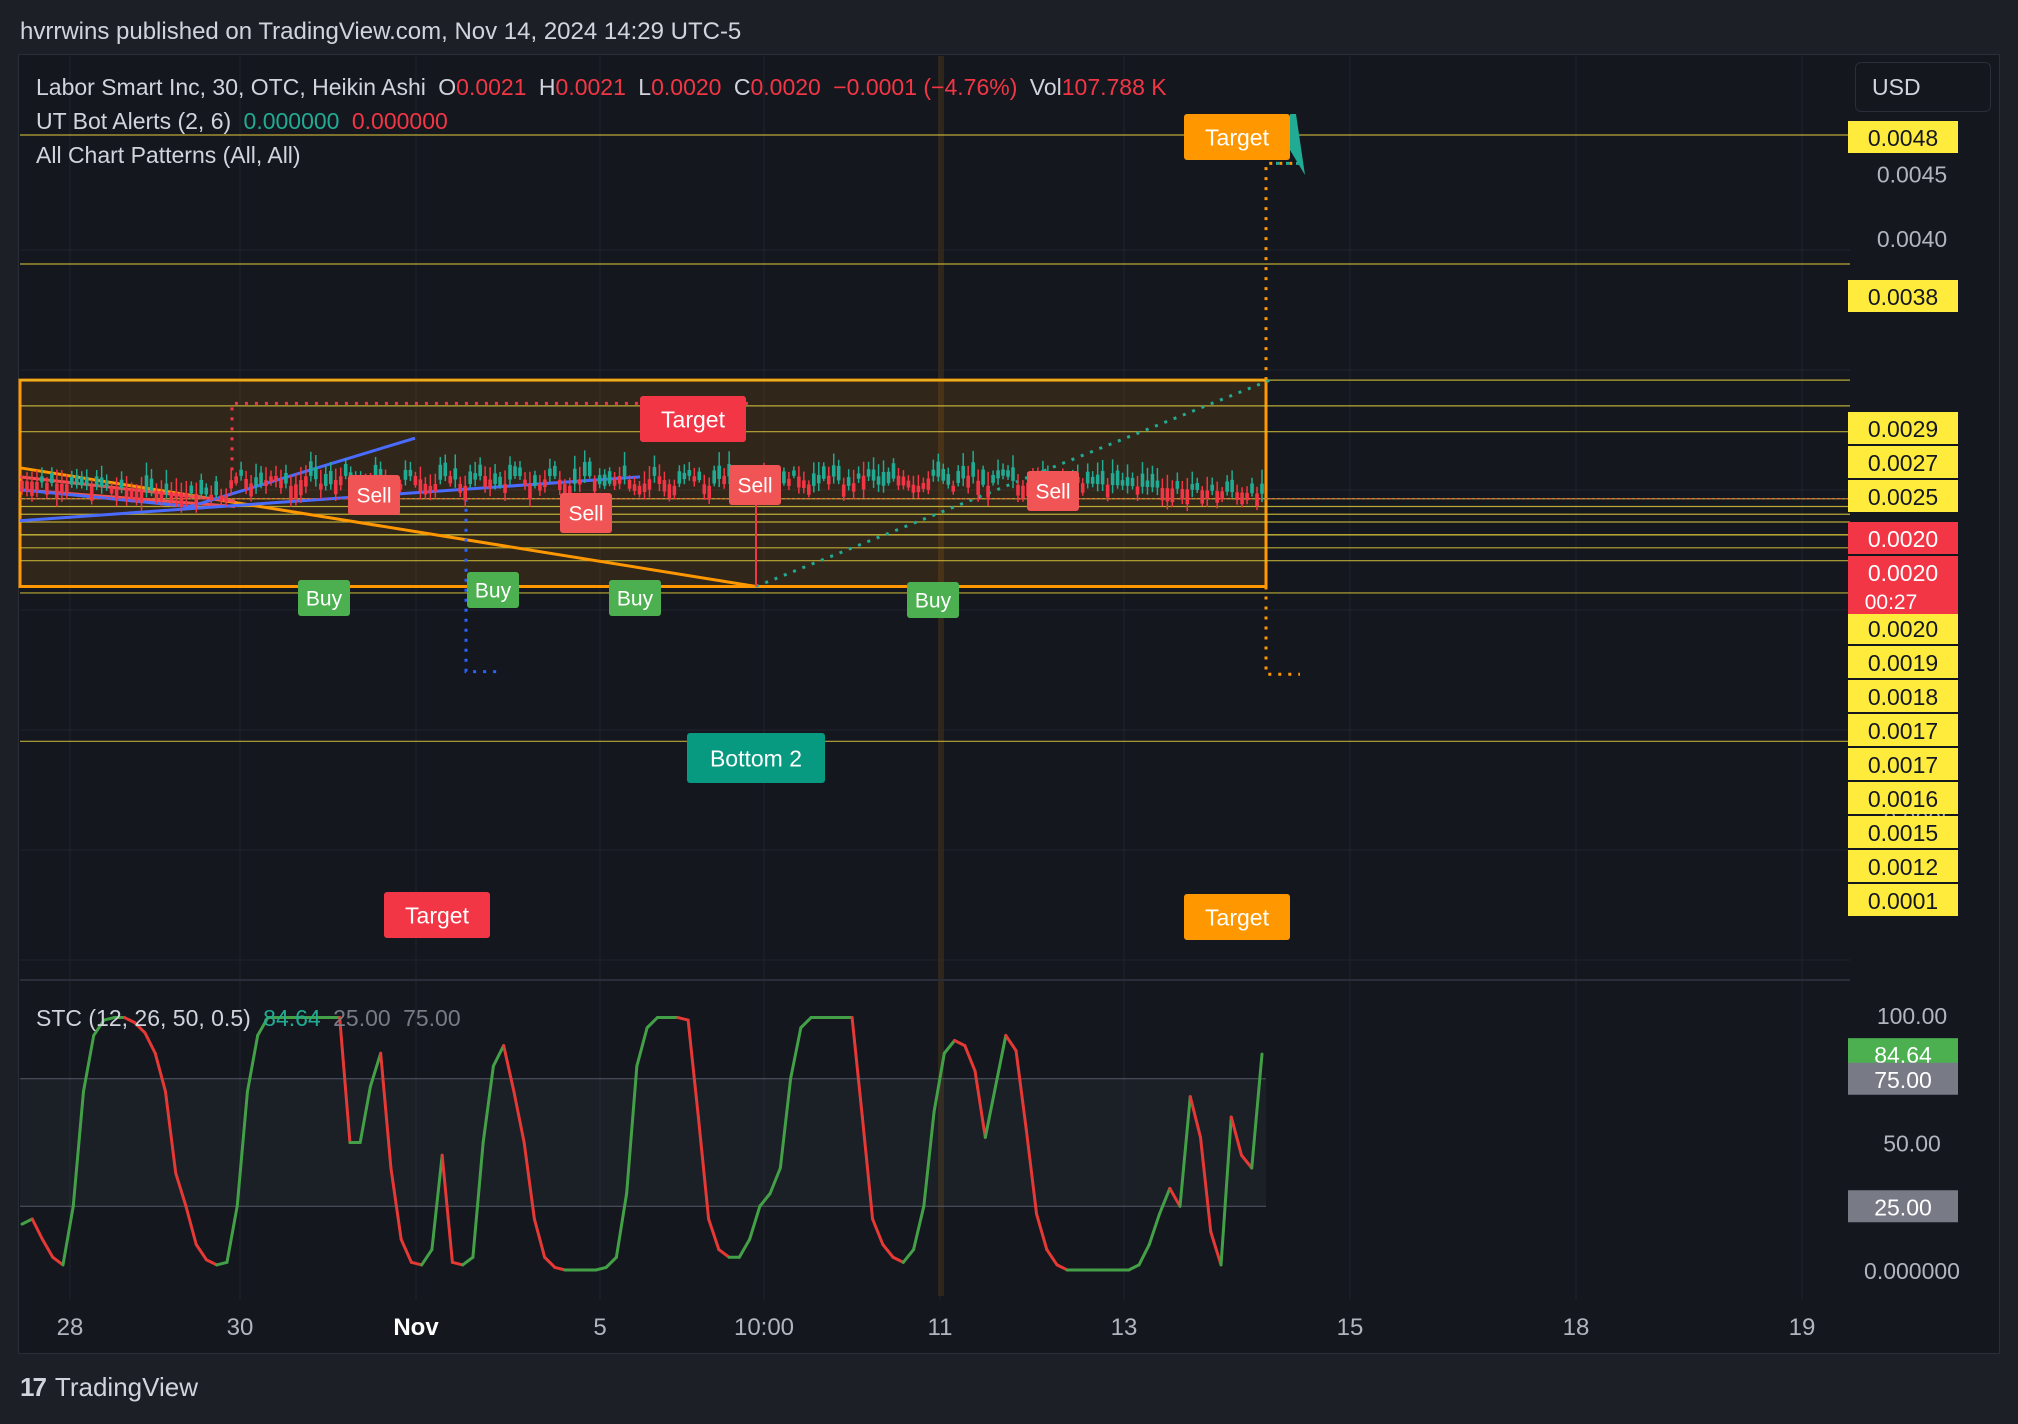  Describe the element at coordinates (416, 1327) in the screenshot. I see `time-axis-tick-2: Nov` at that location.